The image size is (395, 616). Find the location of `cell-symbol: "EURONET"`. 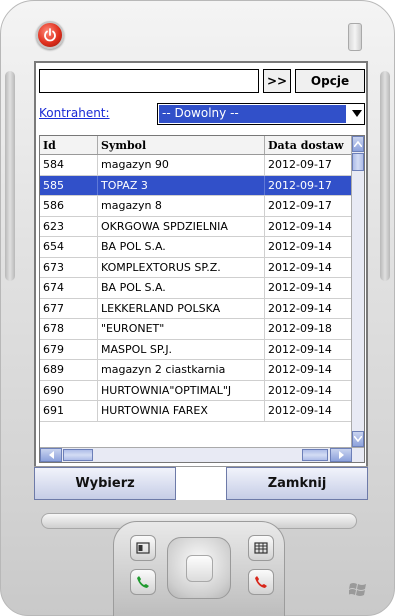

cell-symbol: "EURONET" is located at coordinates (181, 329).